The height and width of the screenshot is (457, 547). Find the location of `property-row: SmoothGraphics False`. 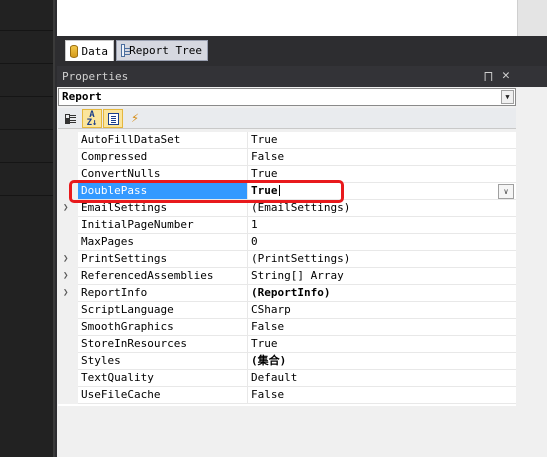

property-row: SmoothGraphics False is located at coordinates (287, 327).